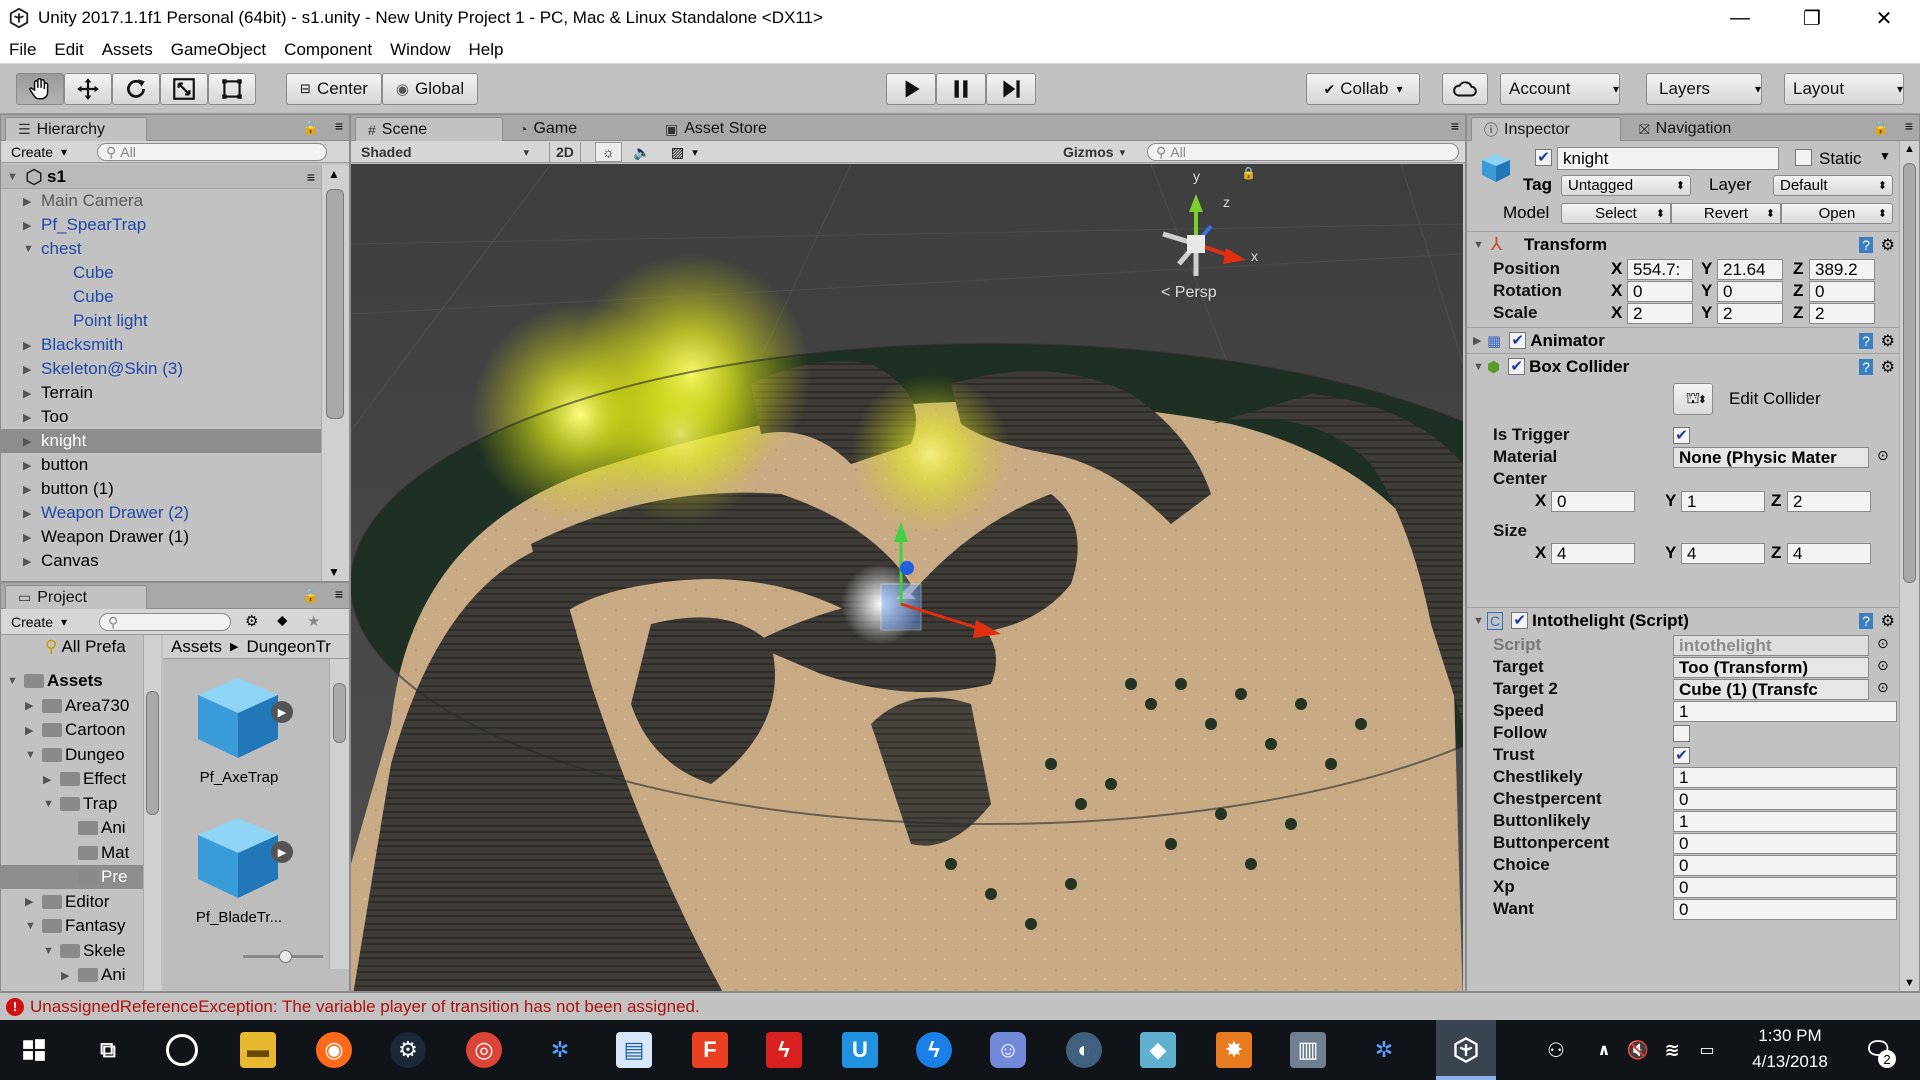 This screenshot has height=1080, width=1920. Describe the element at coordinates (684, 152) in the screenshot. I see `scene-effects-dropdown: ▨ ▾` at that location.